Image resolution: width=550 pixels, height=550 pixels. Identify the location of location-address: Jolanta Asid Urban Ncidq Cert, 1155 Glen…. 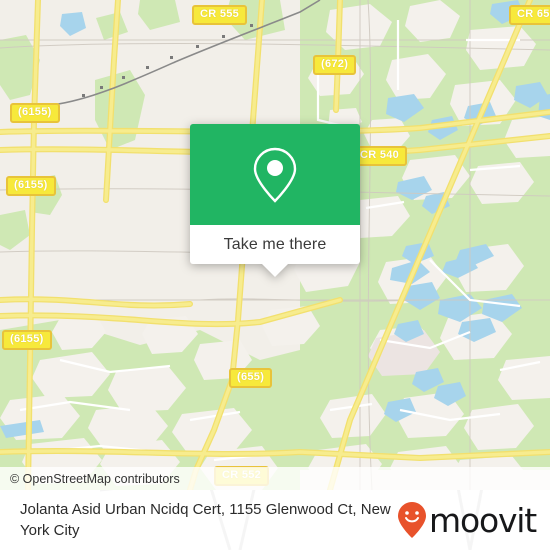
(205, 520).